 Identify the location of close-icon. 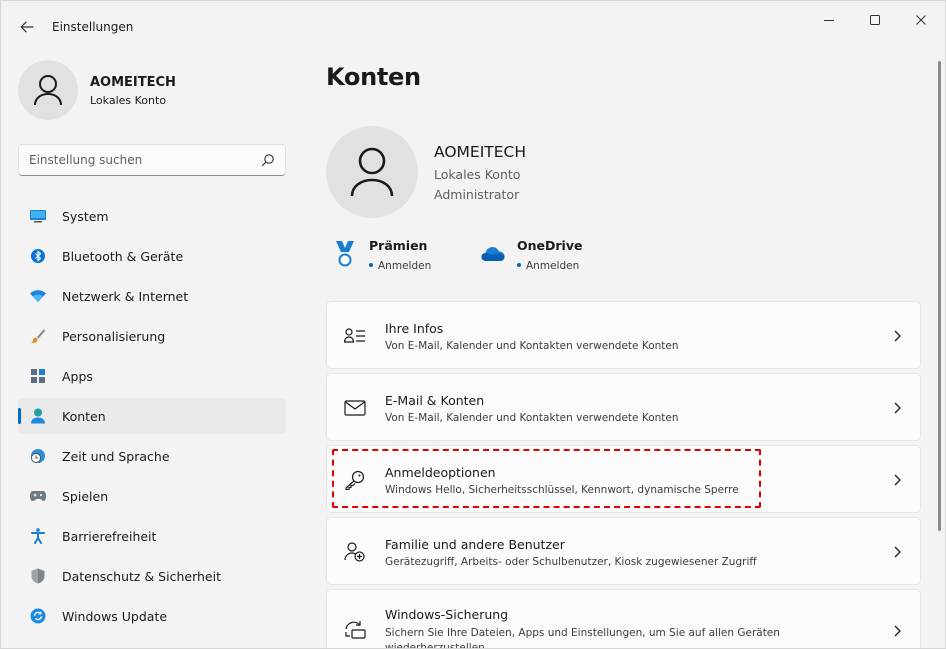
(921, 20).